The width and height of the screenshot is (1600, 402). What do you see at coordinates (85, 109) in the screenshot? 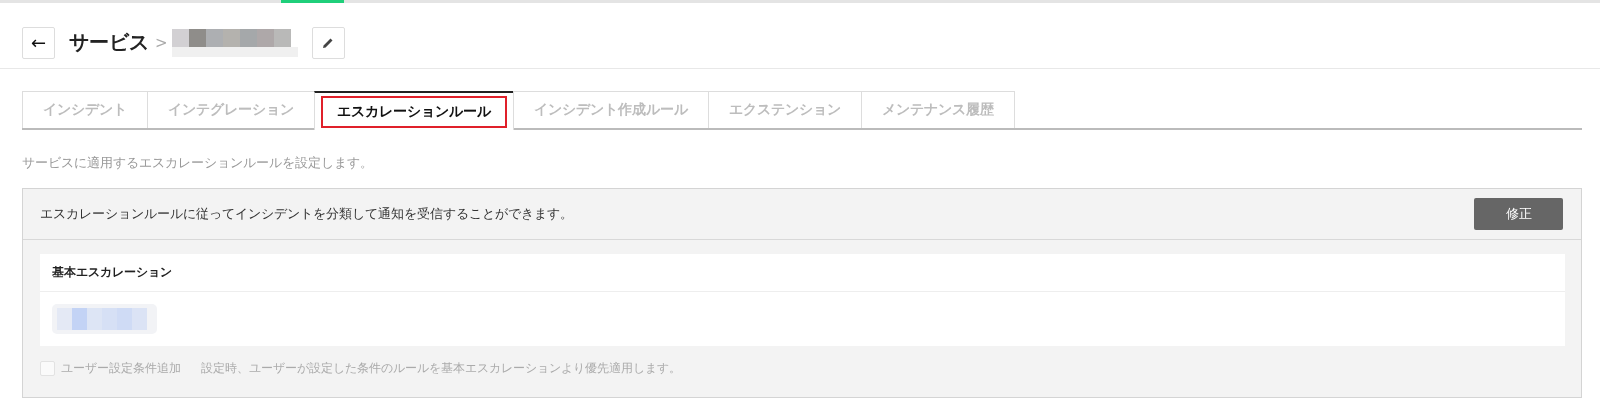
I see `tab: インシデント` at bounding box center [85, 109].